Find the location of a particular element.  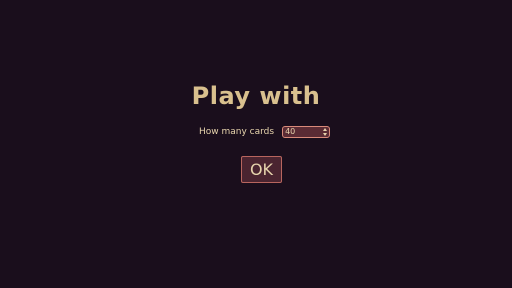

card-count-value: 40 is located at coordinates (290, 131).